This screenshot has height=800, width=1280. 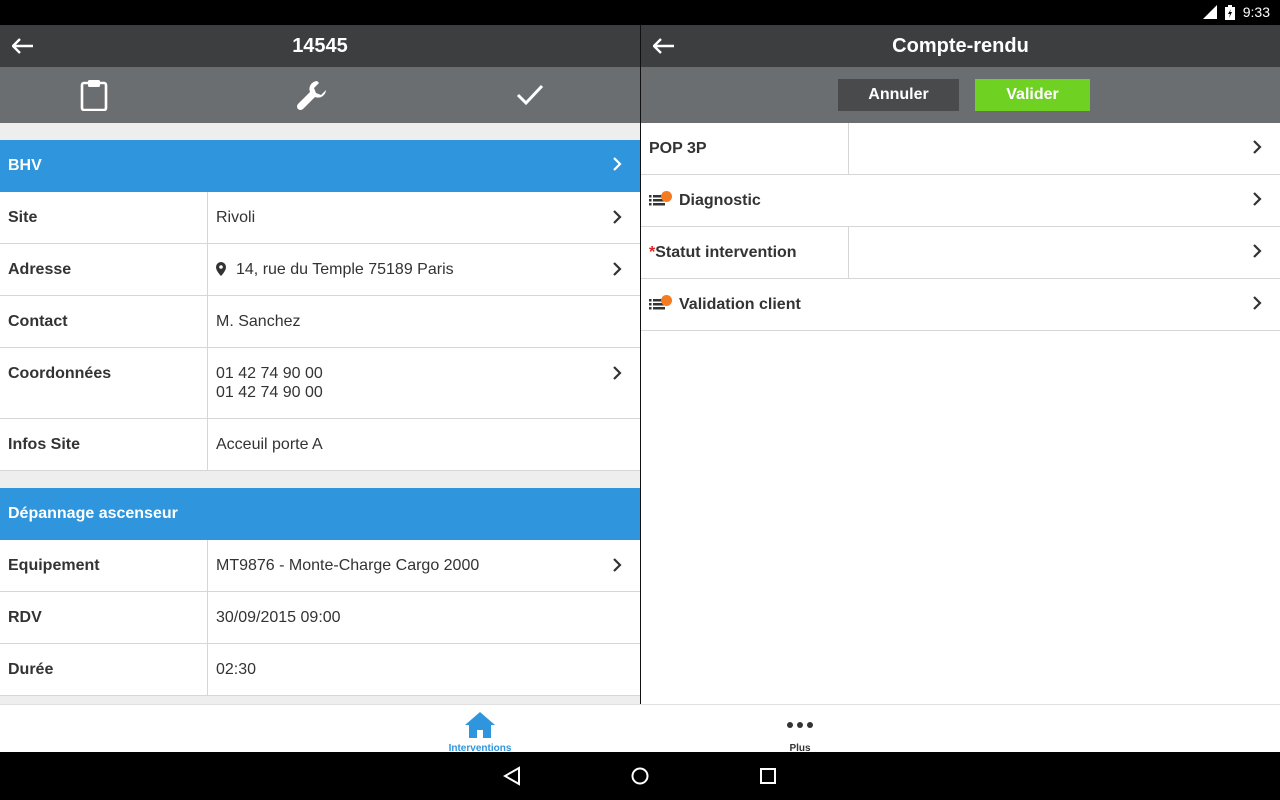 I want to click on system-back-button, so click(x=512, y=776).